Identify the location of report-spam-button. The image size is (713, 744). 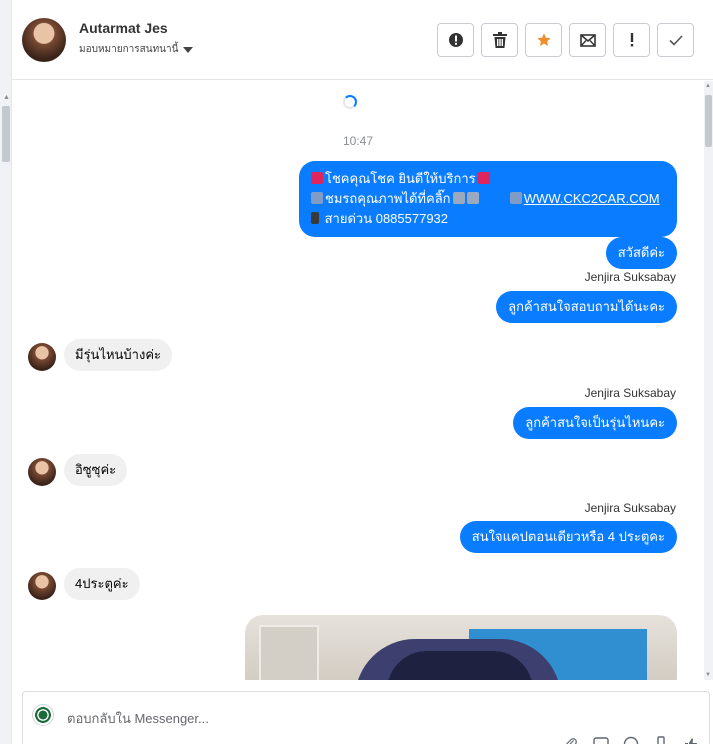
(455, 40).